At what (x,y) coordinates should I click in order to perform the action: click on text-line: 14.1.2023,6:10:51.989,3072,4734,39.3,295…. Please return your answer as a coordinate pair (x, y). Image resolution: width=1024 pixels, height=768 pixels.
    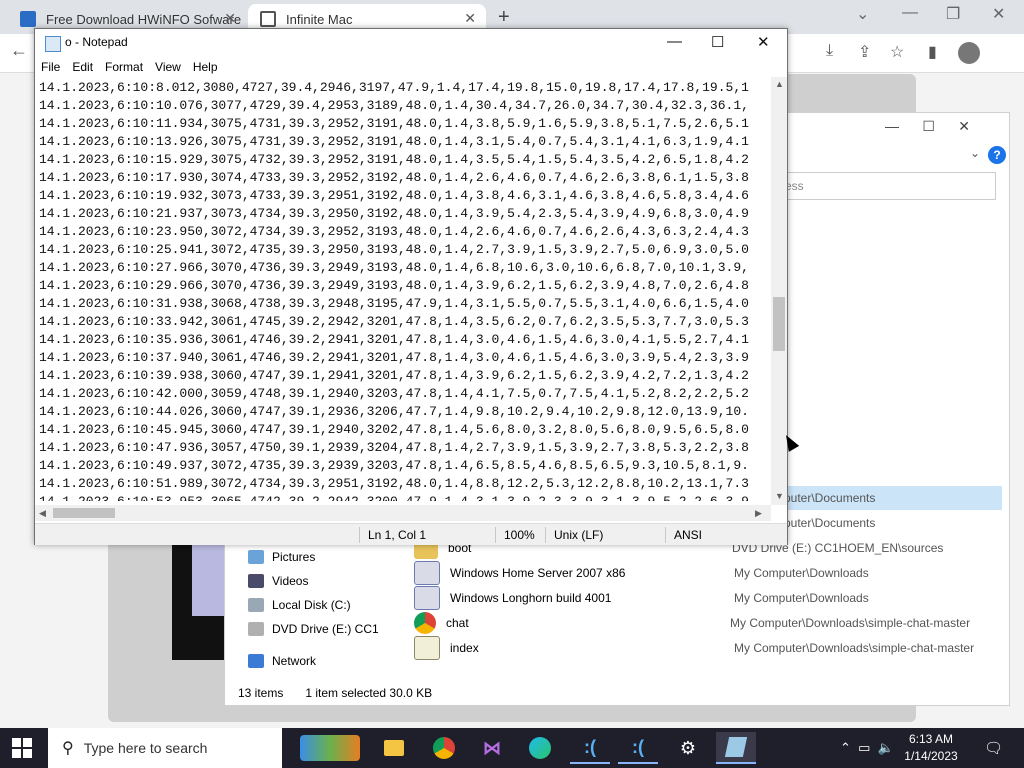
    Looking at the image, I should click on (394, 483).